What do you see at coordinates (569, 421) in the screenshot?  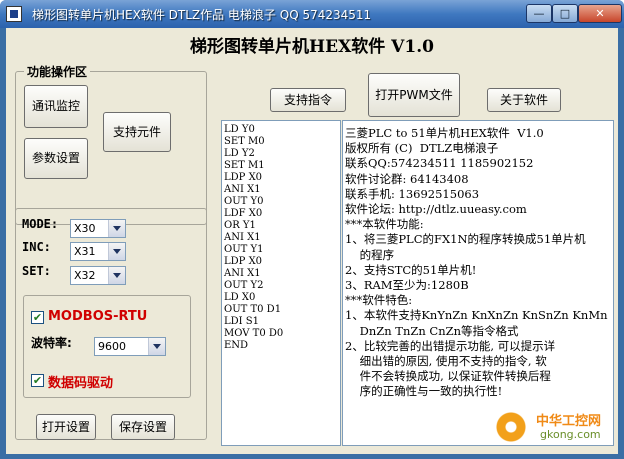 I see `watermark-text: 中华工控网` at bounding box center [569, 421].